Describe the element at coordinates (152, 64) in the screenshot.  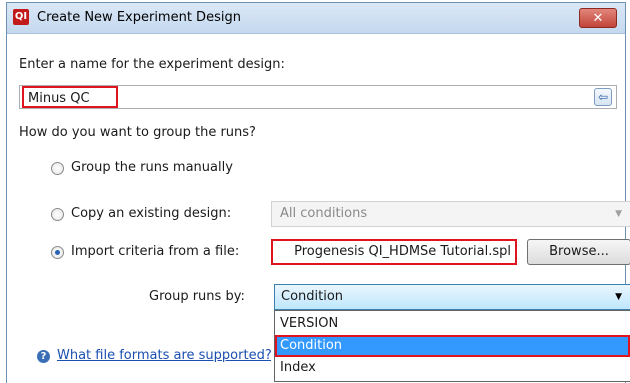
I see `name-prompt: Enter a name for the experiment design:` at that location.